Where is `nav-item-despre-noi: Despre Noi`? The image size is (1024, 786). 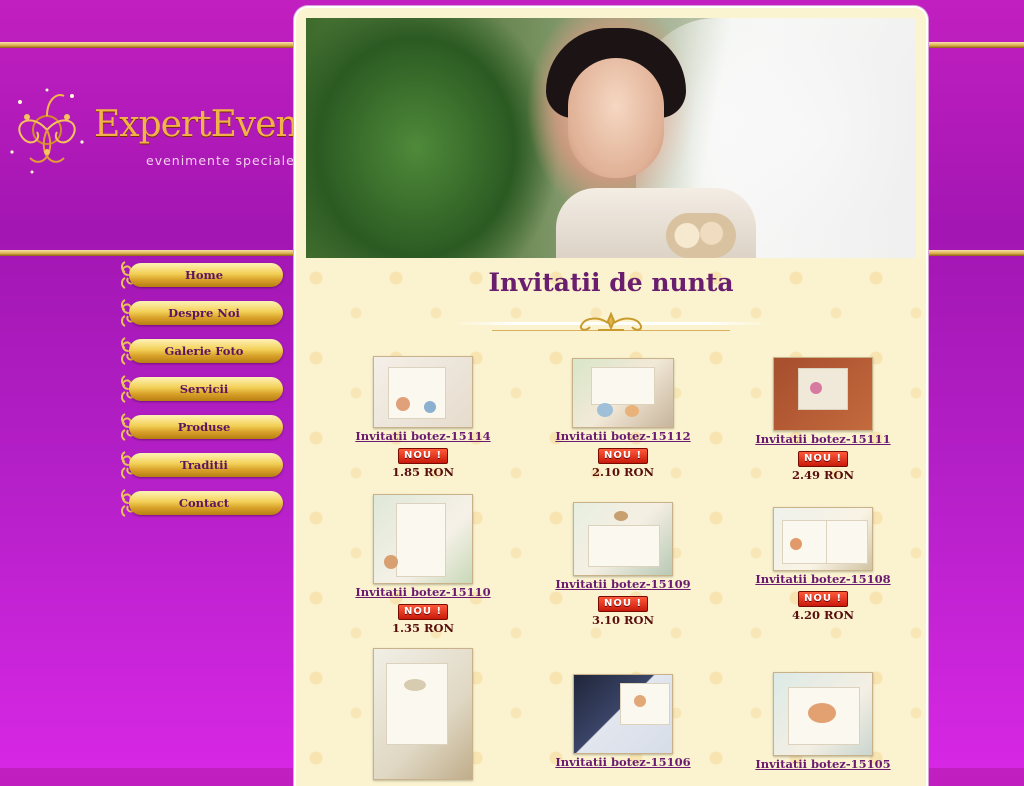
nav-item-despre-noi: Despre Noi is located at coordinates (201, 313).